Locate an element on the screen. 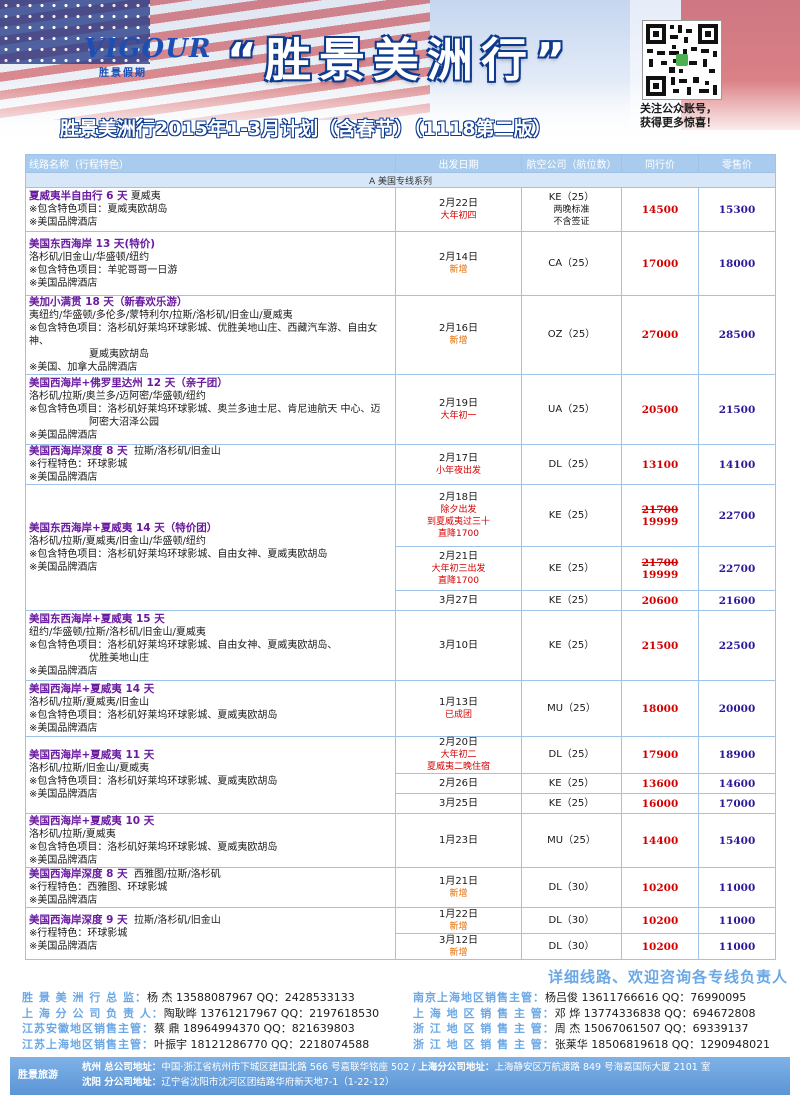  col-header-airline: 航空公司（航位数） is located at coordinates (571, 163).